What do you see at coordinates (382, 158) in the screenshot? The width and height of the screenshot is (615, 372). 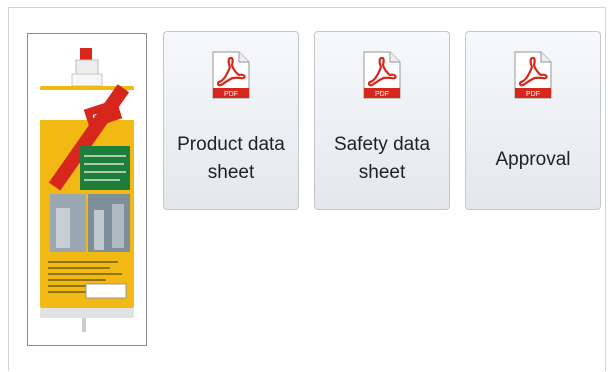 I see `safety-data-sheet-label: Safety data sheet` at bounding box center [382, 158].